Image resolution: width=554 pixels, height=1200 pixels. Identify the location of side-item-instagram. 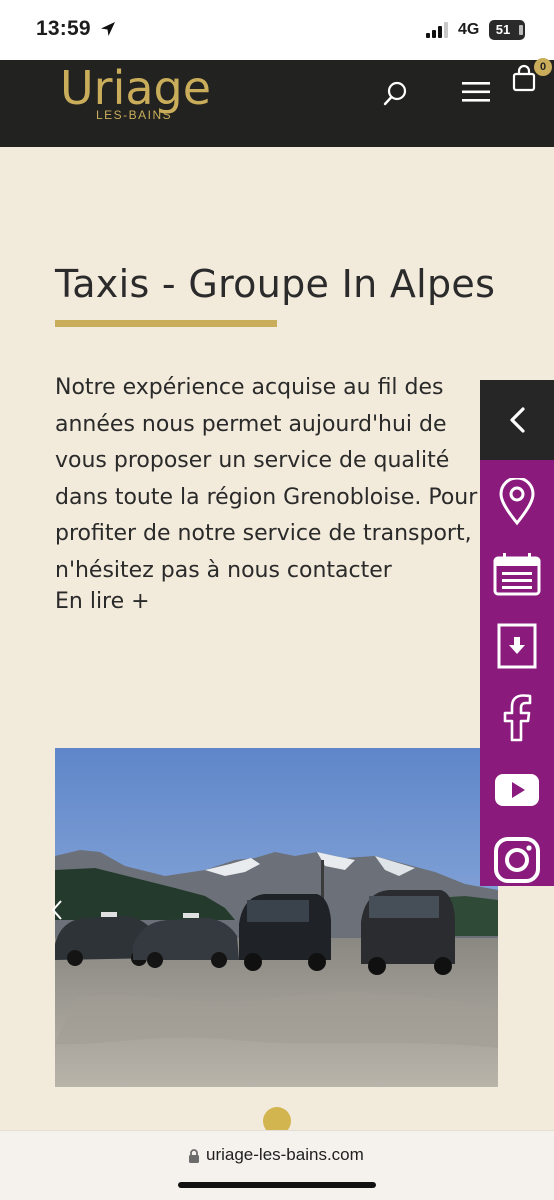
(517, 860).